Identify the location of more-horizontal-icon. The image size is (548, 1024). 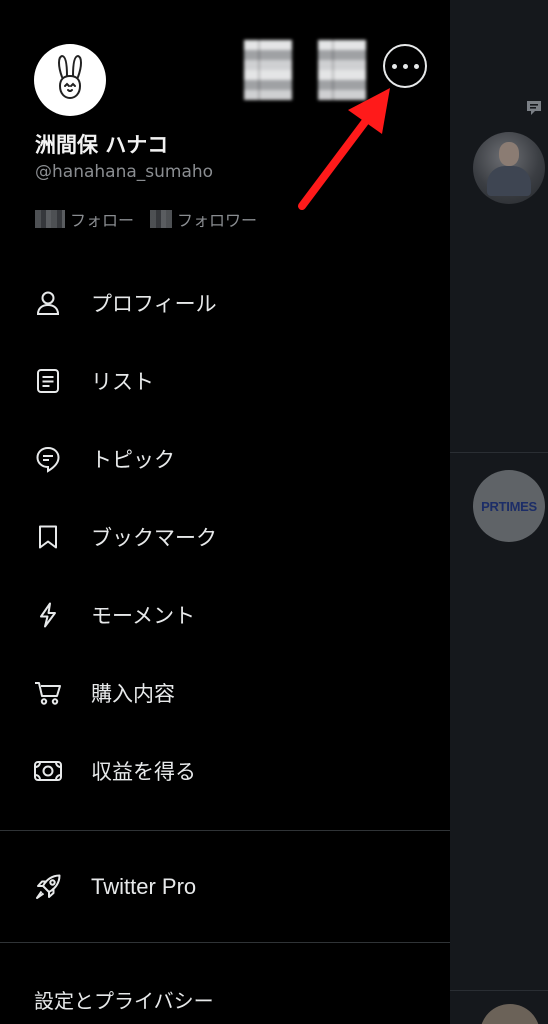
(394, 66).